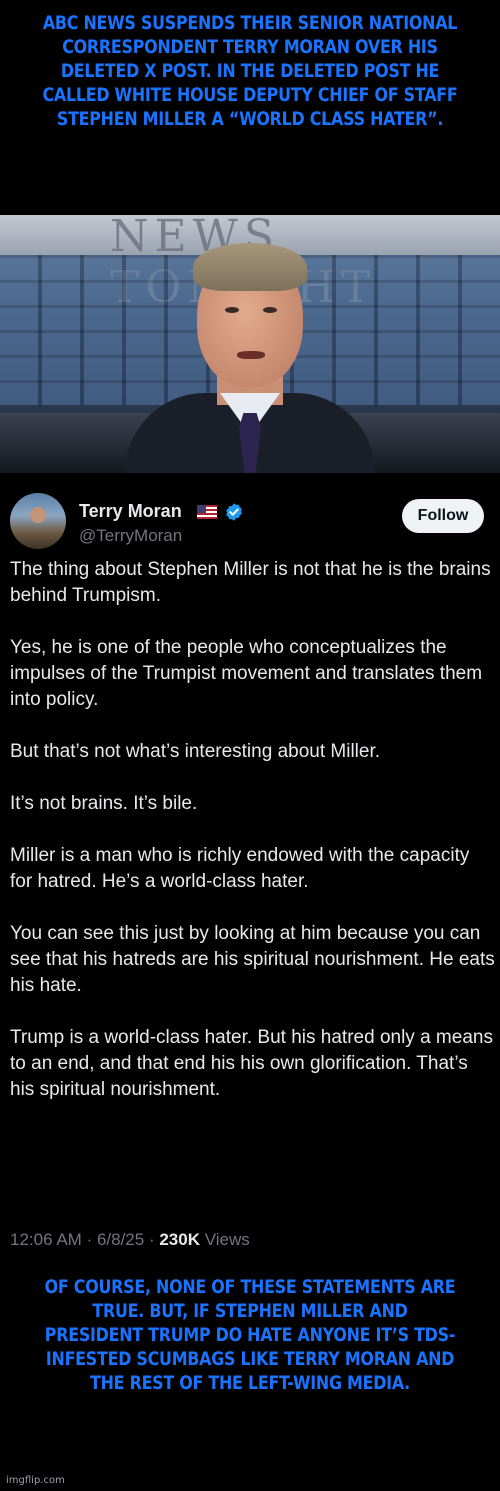  Describe the element at coordinates (179, 1239) in the screenshot. I see `views-count: 230K` at that location.